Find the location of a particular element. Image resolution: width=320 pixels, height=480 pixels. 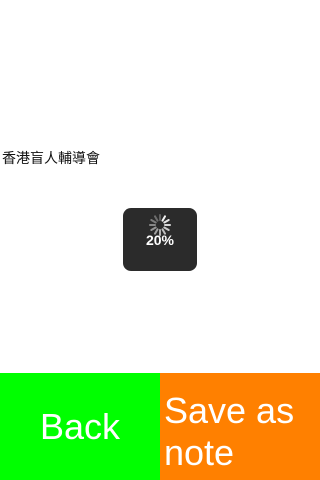

progress-percent: 20% is located at coordinates (160, 240).